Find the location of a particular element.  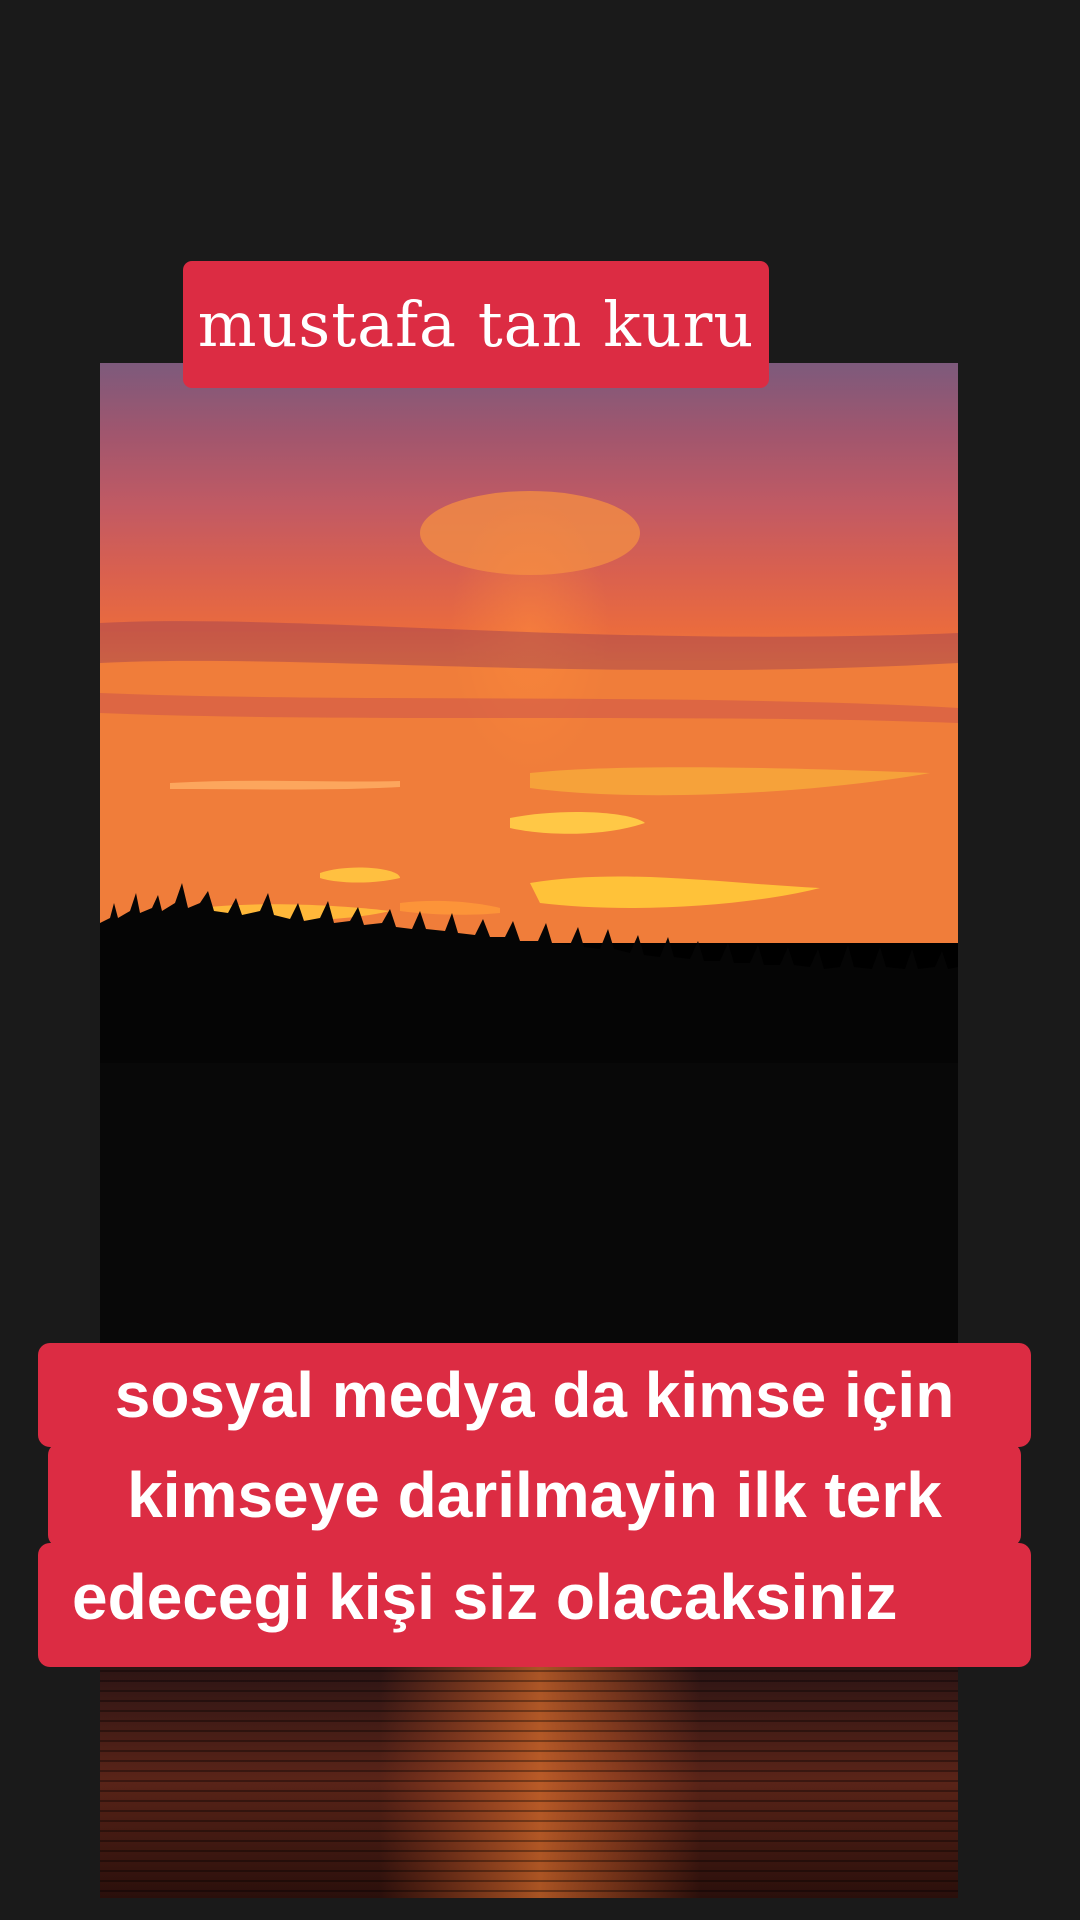

caption-line-3: edecegi kişi siz olacaksiniz is located at coordinates (534, 1605).